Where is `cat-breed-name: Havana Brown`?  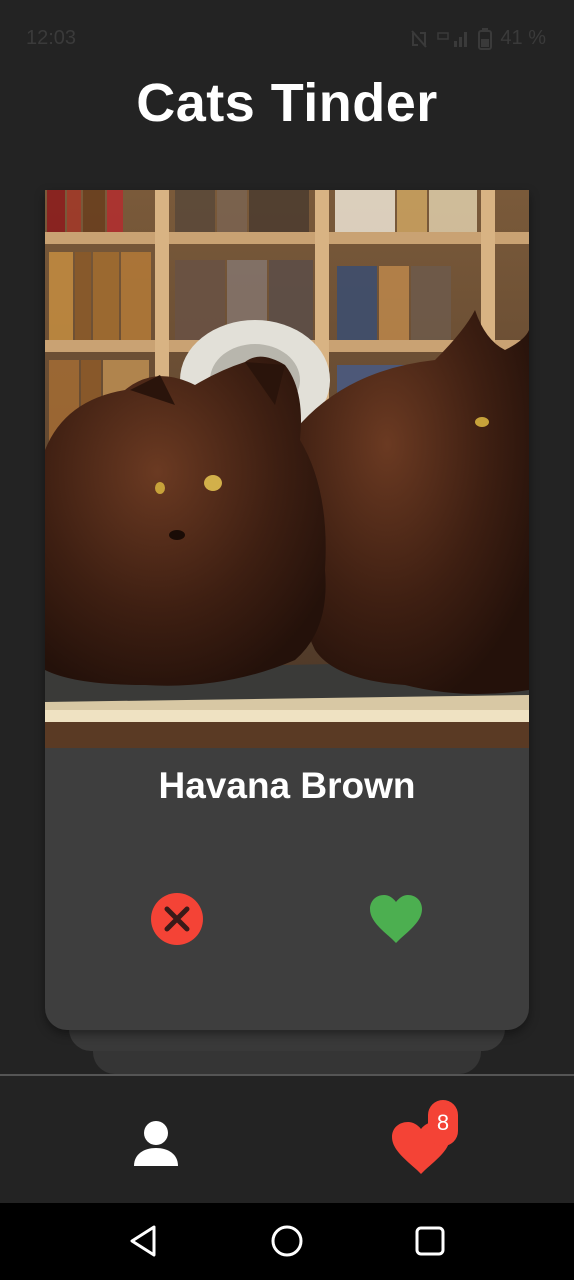 cat-breed-name: Havana Brown is located at coordinates (287, 785).